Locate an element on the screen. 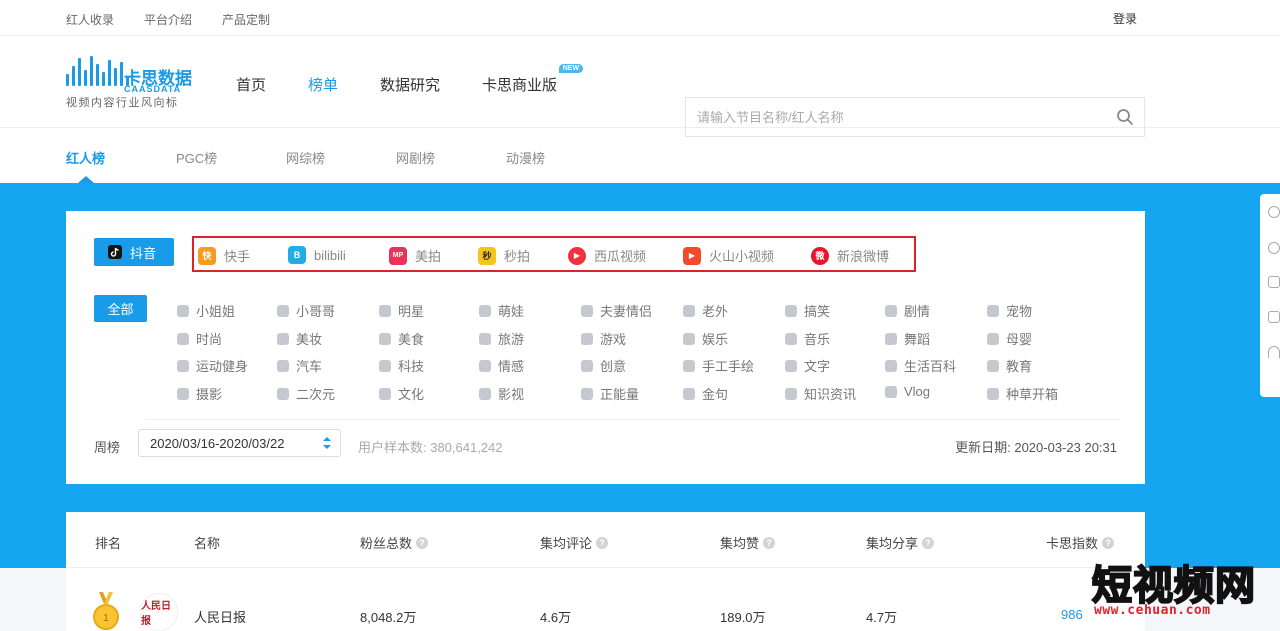 Image resolution: width=1280 pixels, height=631 pixels. nav-item-research: 数据研究 is located at coordinates (410, 84).